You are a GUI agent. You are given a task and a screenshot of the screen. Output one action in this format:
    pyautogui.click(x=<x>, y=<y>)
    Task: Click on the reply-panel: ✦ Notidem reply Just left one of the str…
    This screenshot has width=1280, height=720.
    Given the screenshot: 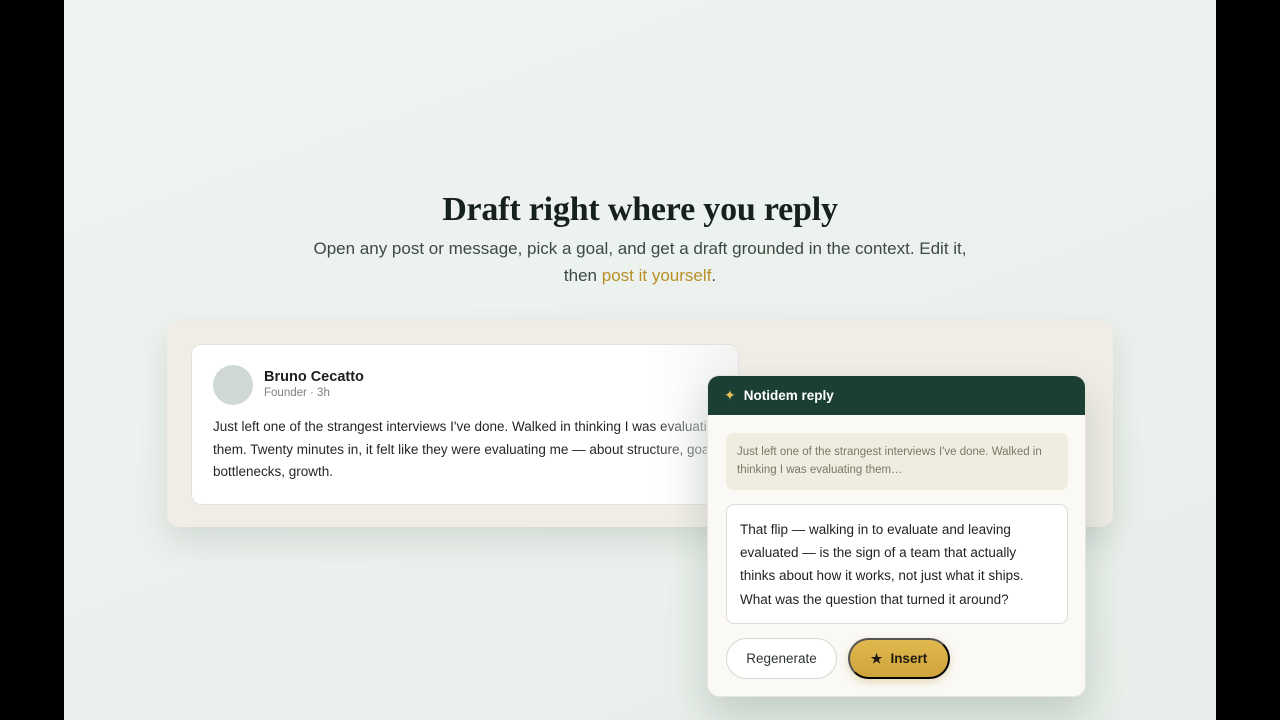 What is the action you would take?
    pyautogui.click(x=896, y=536)
    